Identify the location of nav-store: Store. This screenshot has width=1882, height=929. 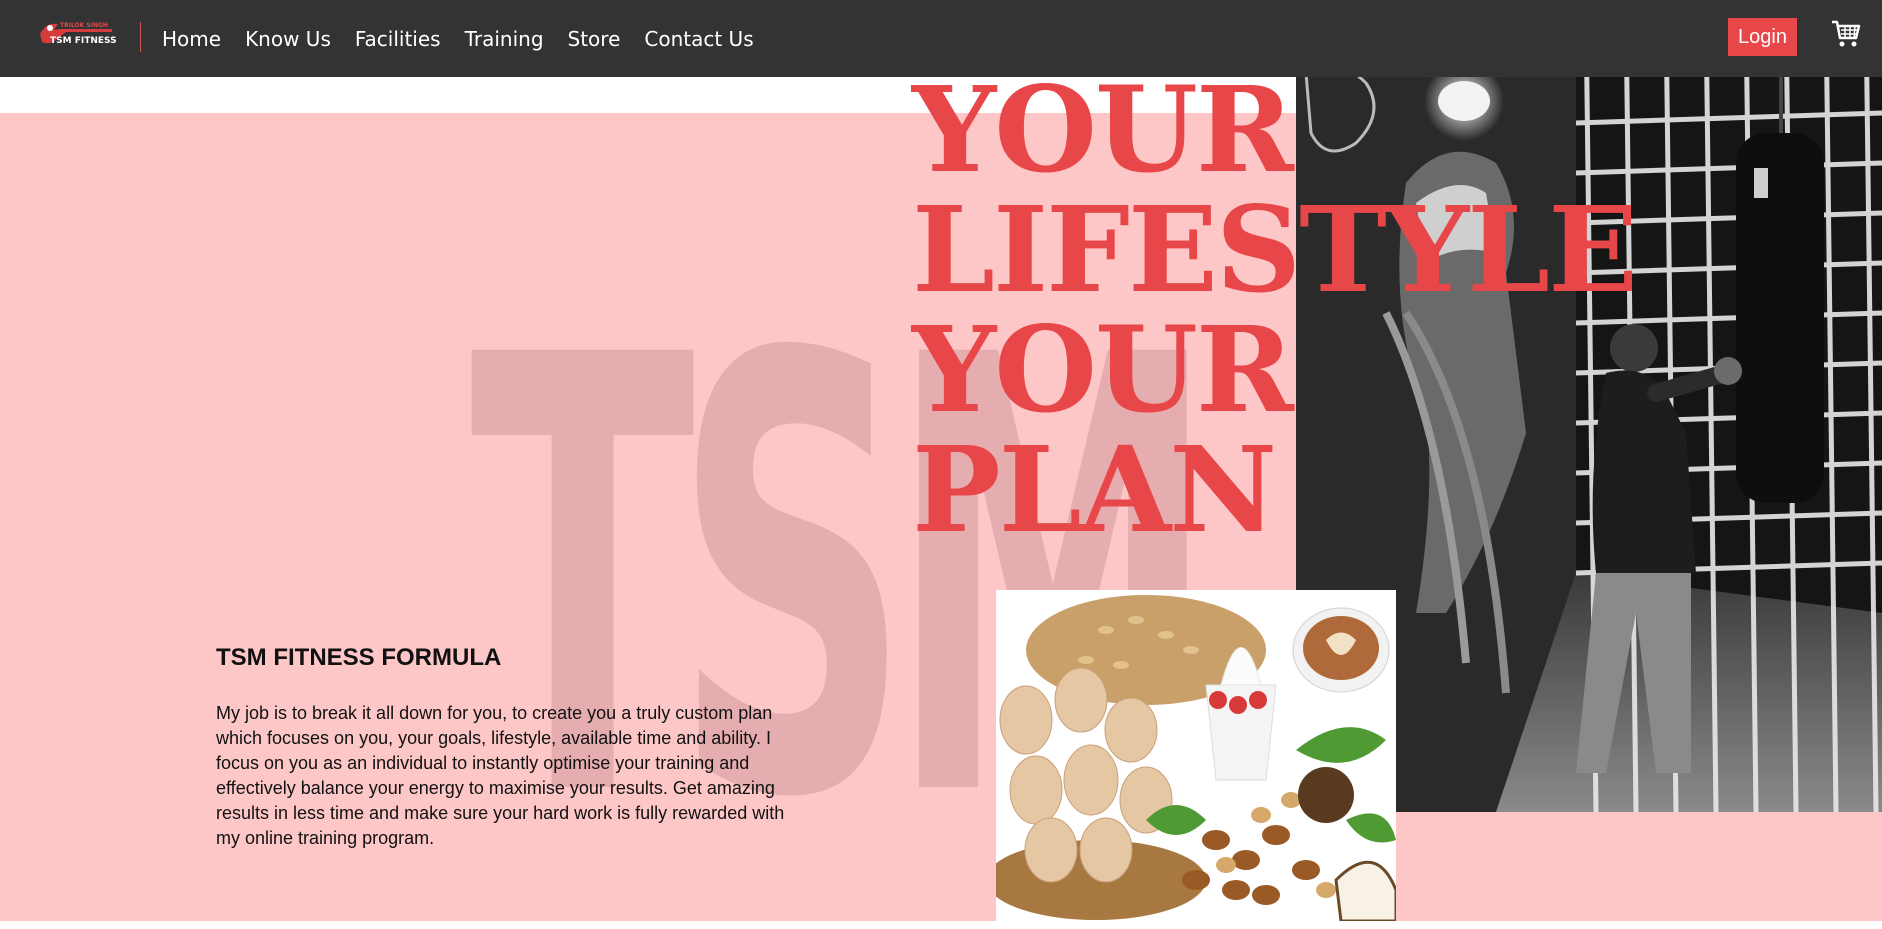
(594, 39).